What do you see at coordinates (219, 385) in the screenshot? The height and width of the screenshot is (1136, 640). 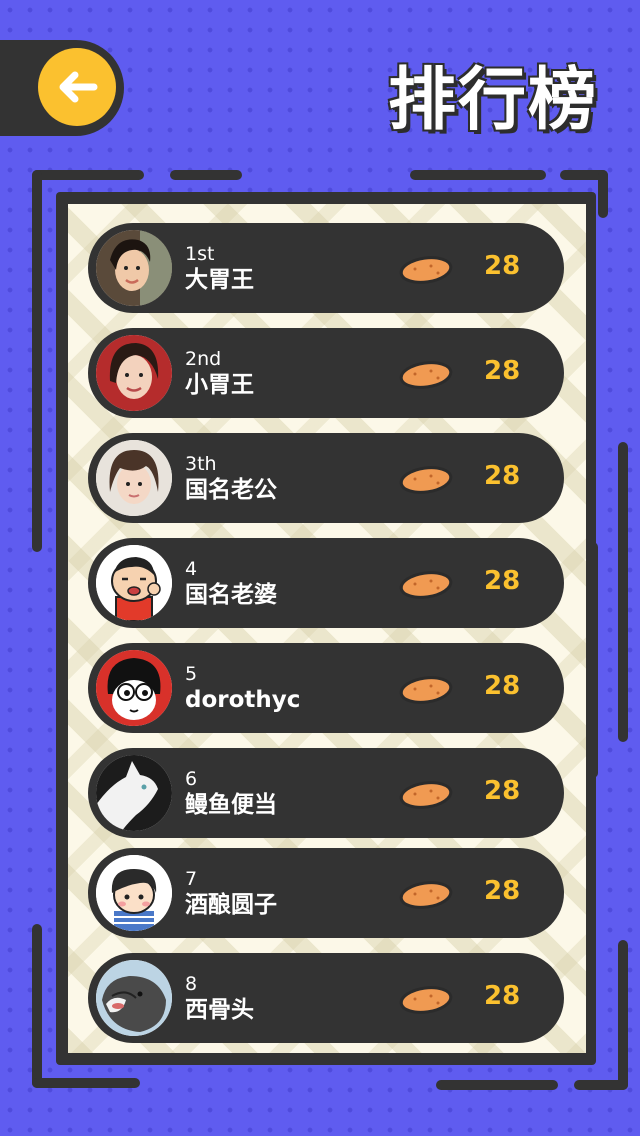 I see `player-name: 小胃王` at bounding box center [219, 385].